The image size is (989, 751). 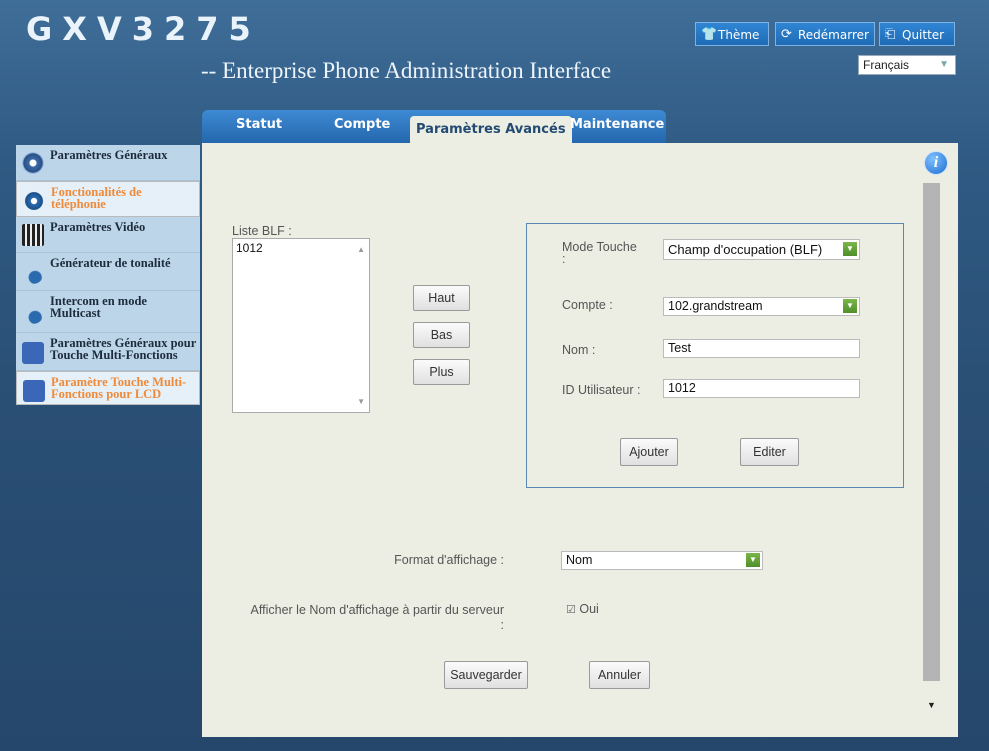 What do you see at coordinates (579, 560) in the screenshot?
I see `format-value: Nom` at bounding box center [579, 560].